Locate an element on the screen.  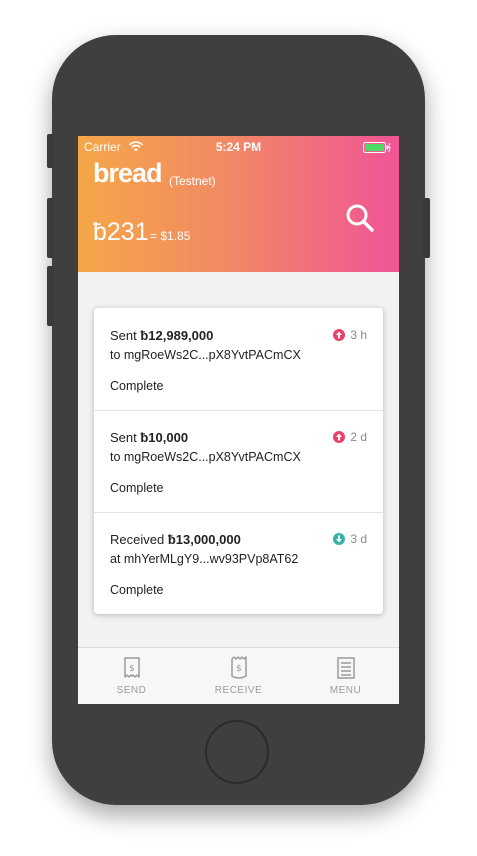
transaction-amount: ƀ13,000,000 is located at coordinates (204, 539).